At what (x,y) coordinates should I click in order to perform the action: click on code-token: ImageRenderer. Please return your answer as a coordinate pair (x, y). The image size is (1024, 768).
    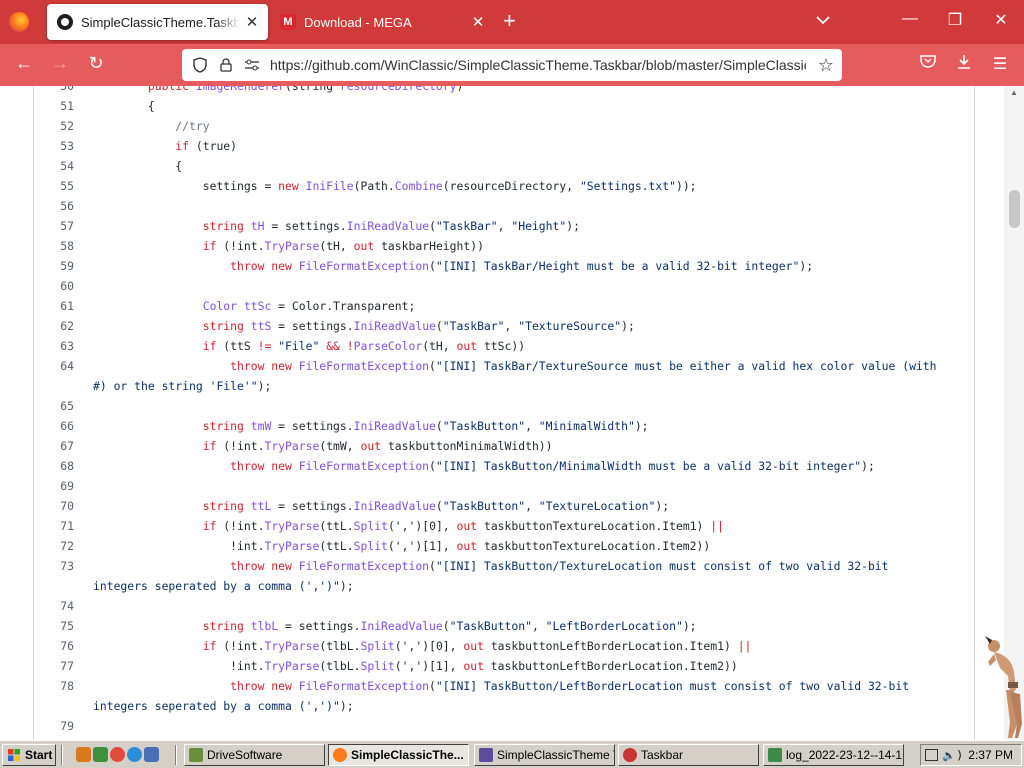
    Looking at the image, I should click on (240, 89).